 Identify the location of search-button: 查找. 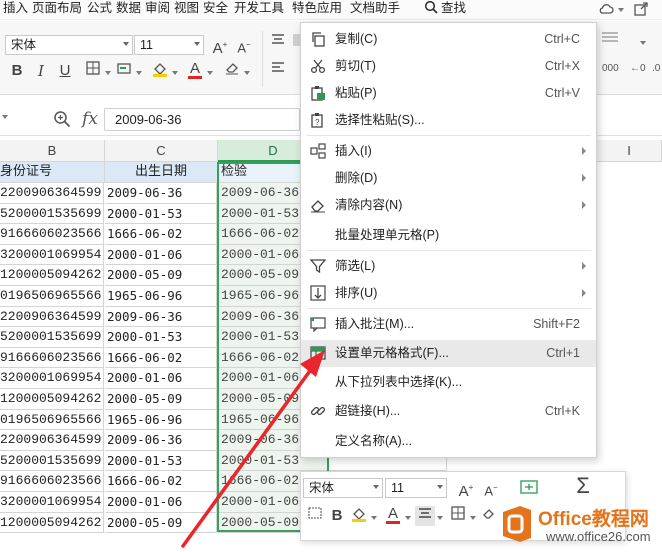
(445, 10).